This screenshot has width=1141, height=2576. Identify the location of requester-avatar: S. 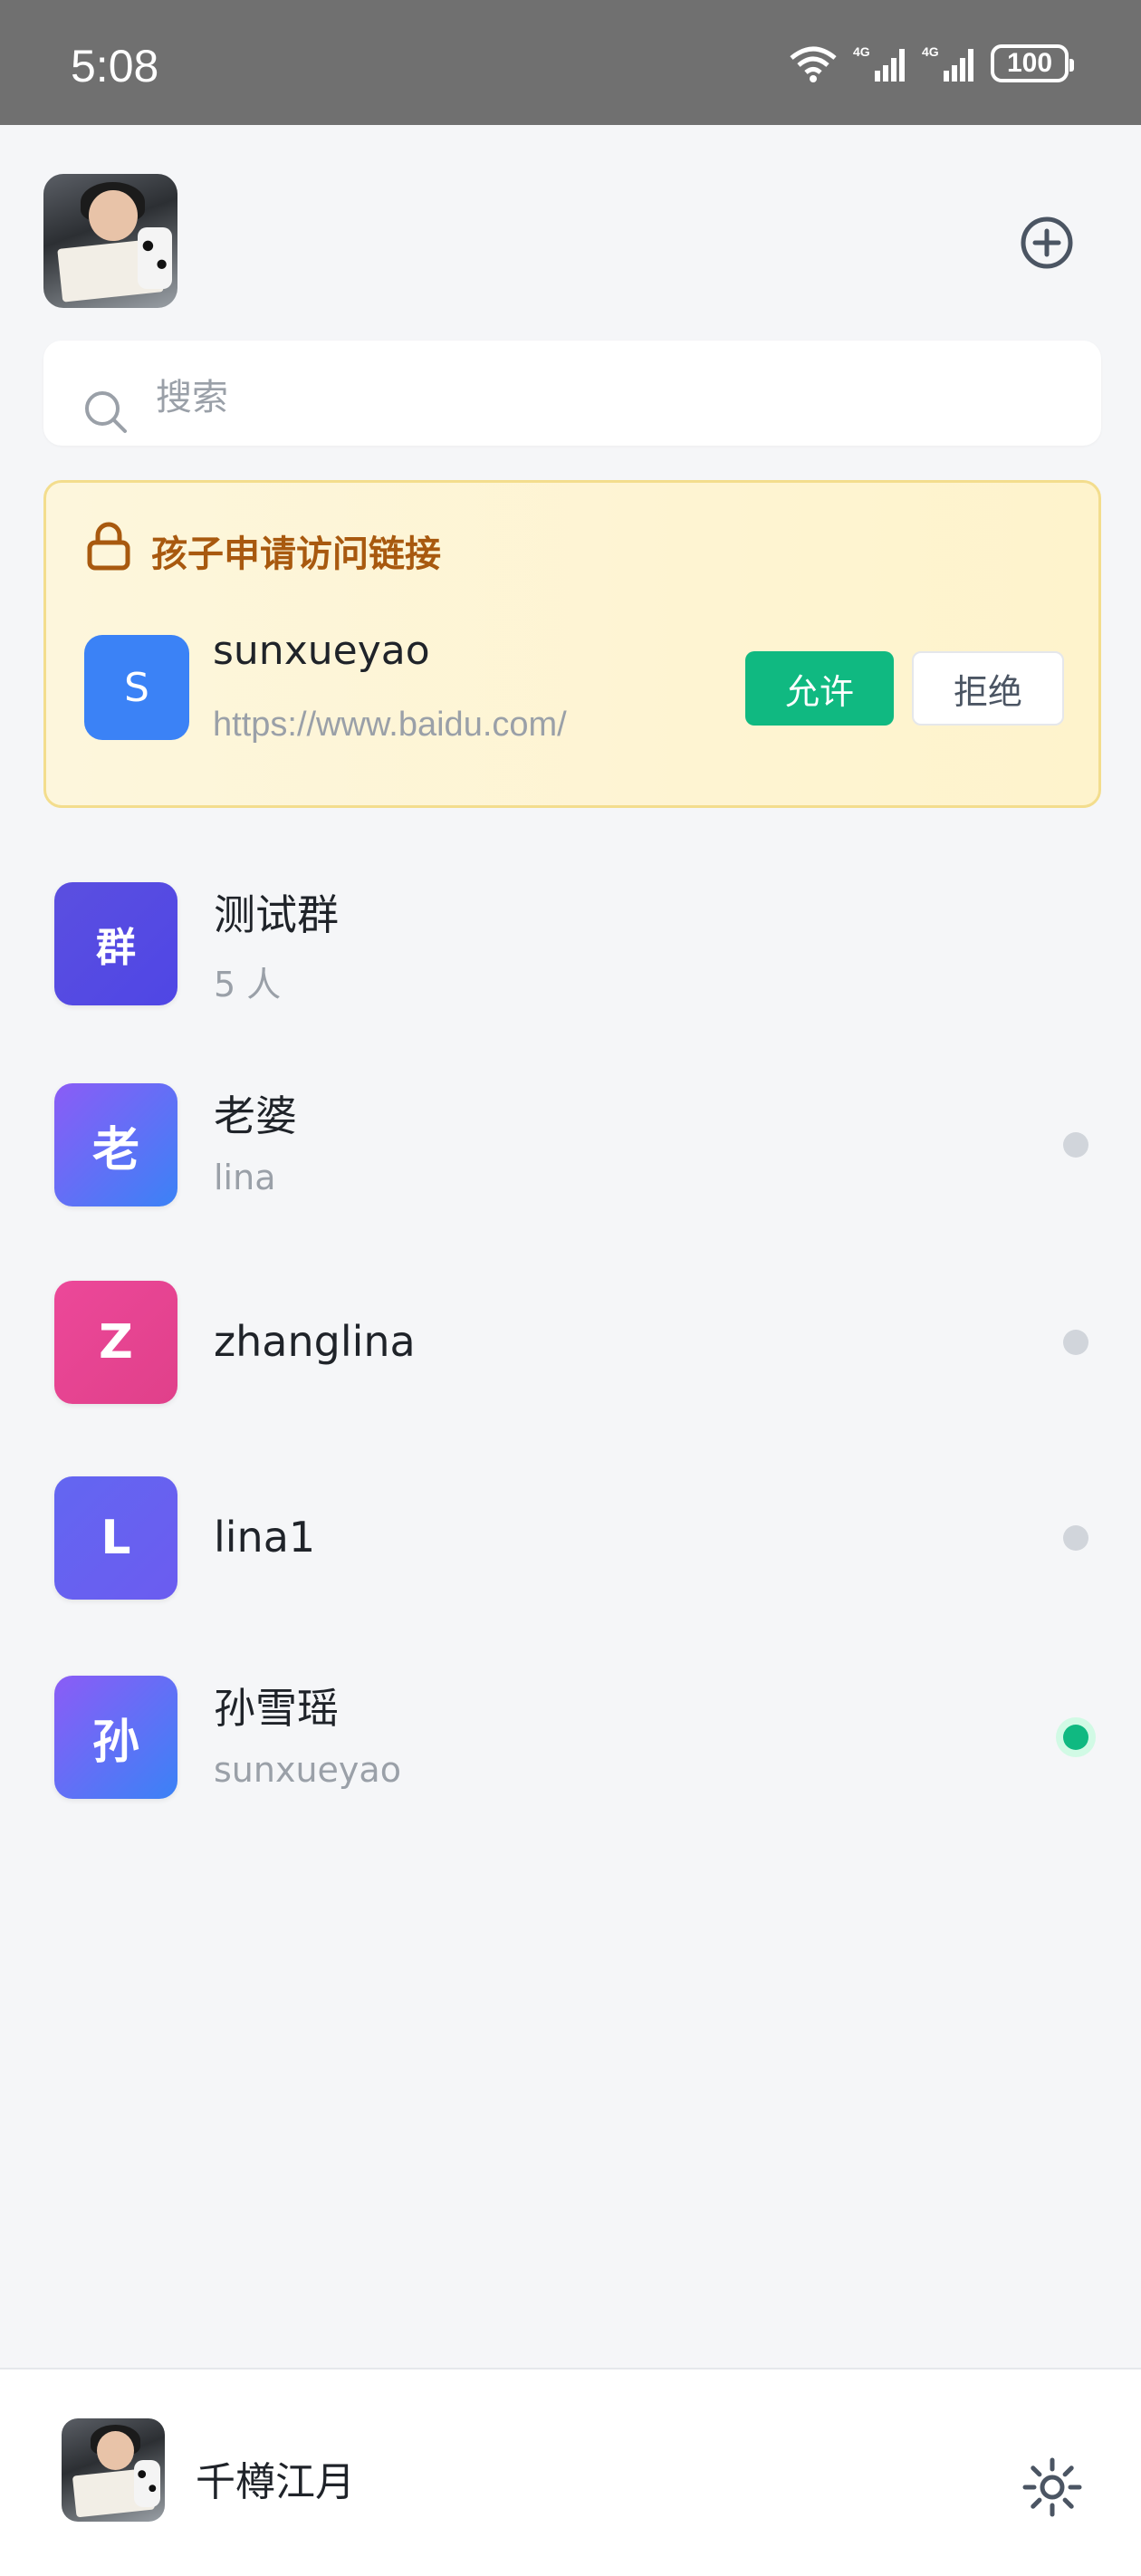
(136, 687).